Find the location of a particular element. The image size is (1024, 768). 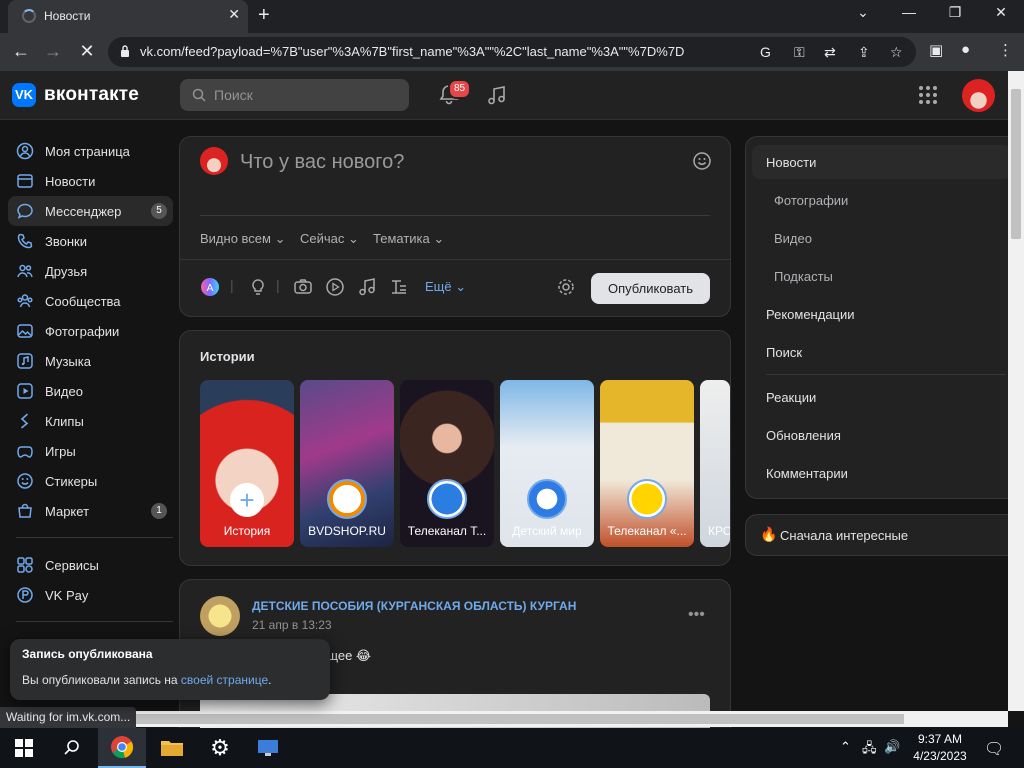

sidebar-item-market: Маркет 1 is located at coordinates (90, 511).